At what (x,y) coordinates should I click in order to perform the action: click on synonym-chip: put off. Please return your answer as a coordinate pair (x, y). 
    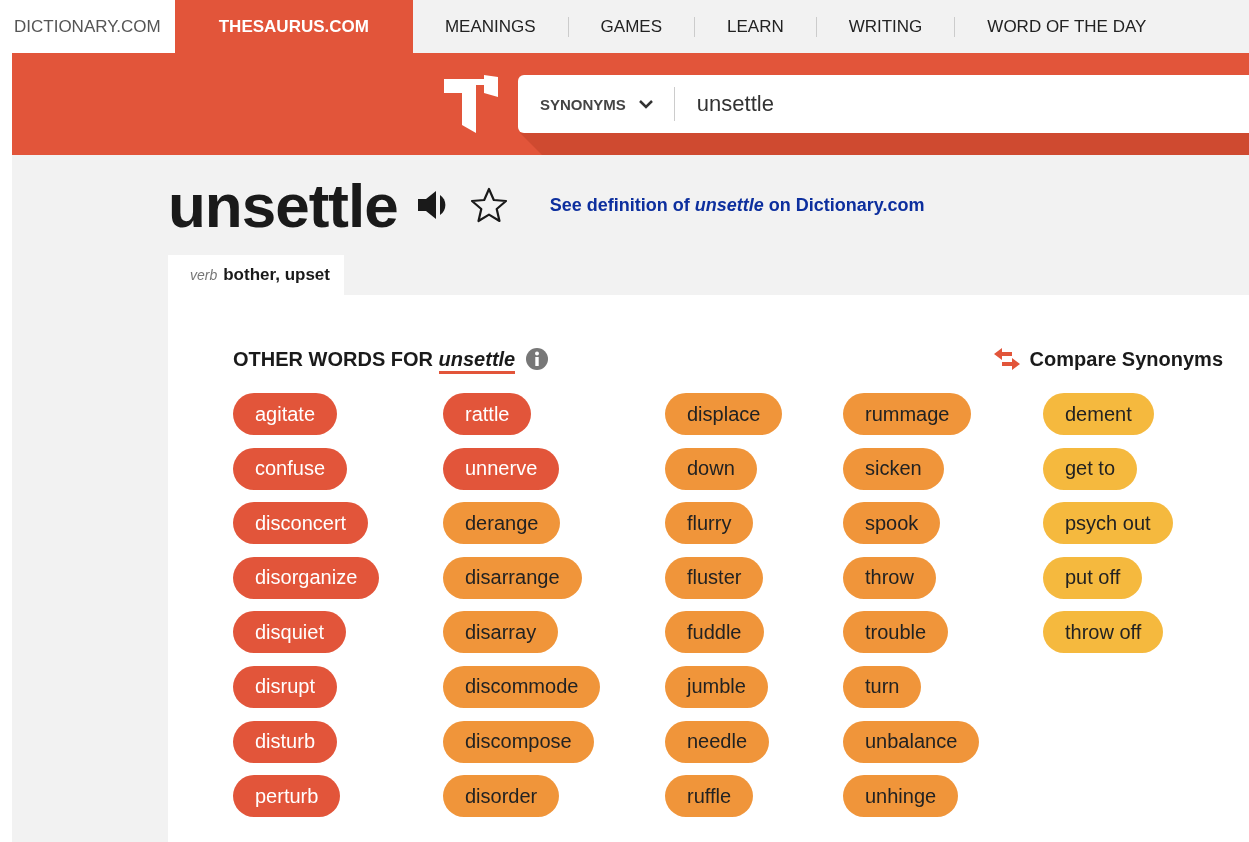
    Looking at the image, I should click on (1093, 577).